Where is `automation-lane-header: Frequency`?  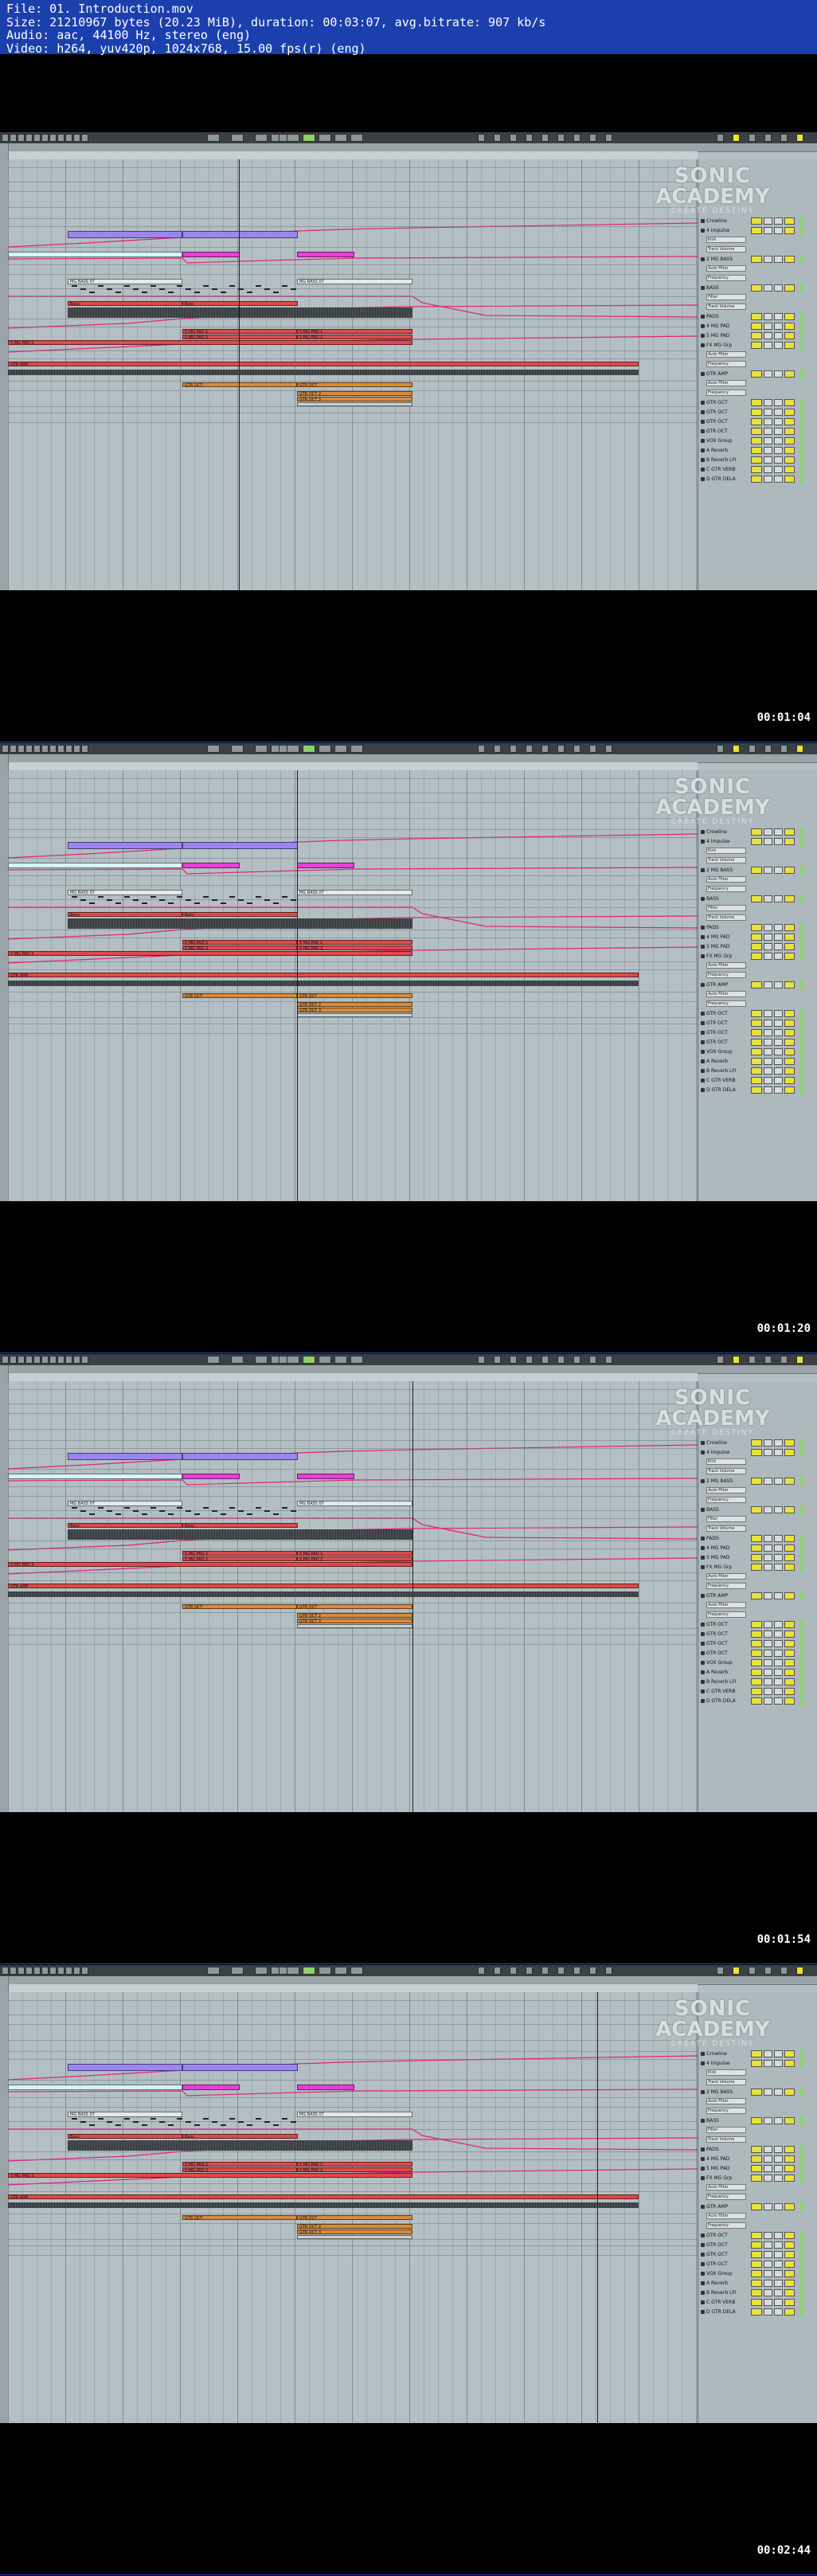
automation-lane-header: Frequency is located at coordinates (757, 975).